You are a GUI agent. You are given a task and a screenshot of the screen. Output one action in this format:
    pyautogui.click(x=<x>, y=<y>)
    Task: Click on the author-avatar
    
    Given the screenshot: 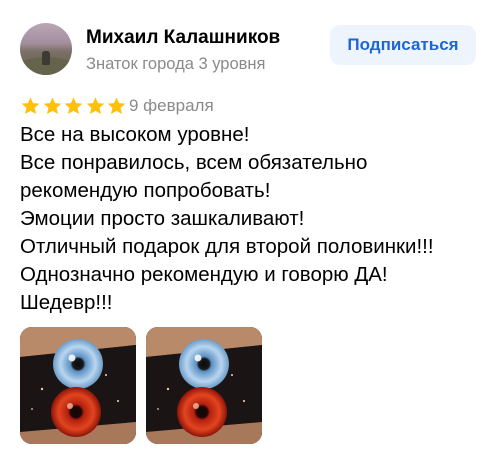 What is the action you would take?
    pyautogui.click(x=46, y=49)
    